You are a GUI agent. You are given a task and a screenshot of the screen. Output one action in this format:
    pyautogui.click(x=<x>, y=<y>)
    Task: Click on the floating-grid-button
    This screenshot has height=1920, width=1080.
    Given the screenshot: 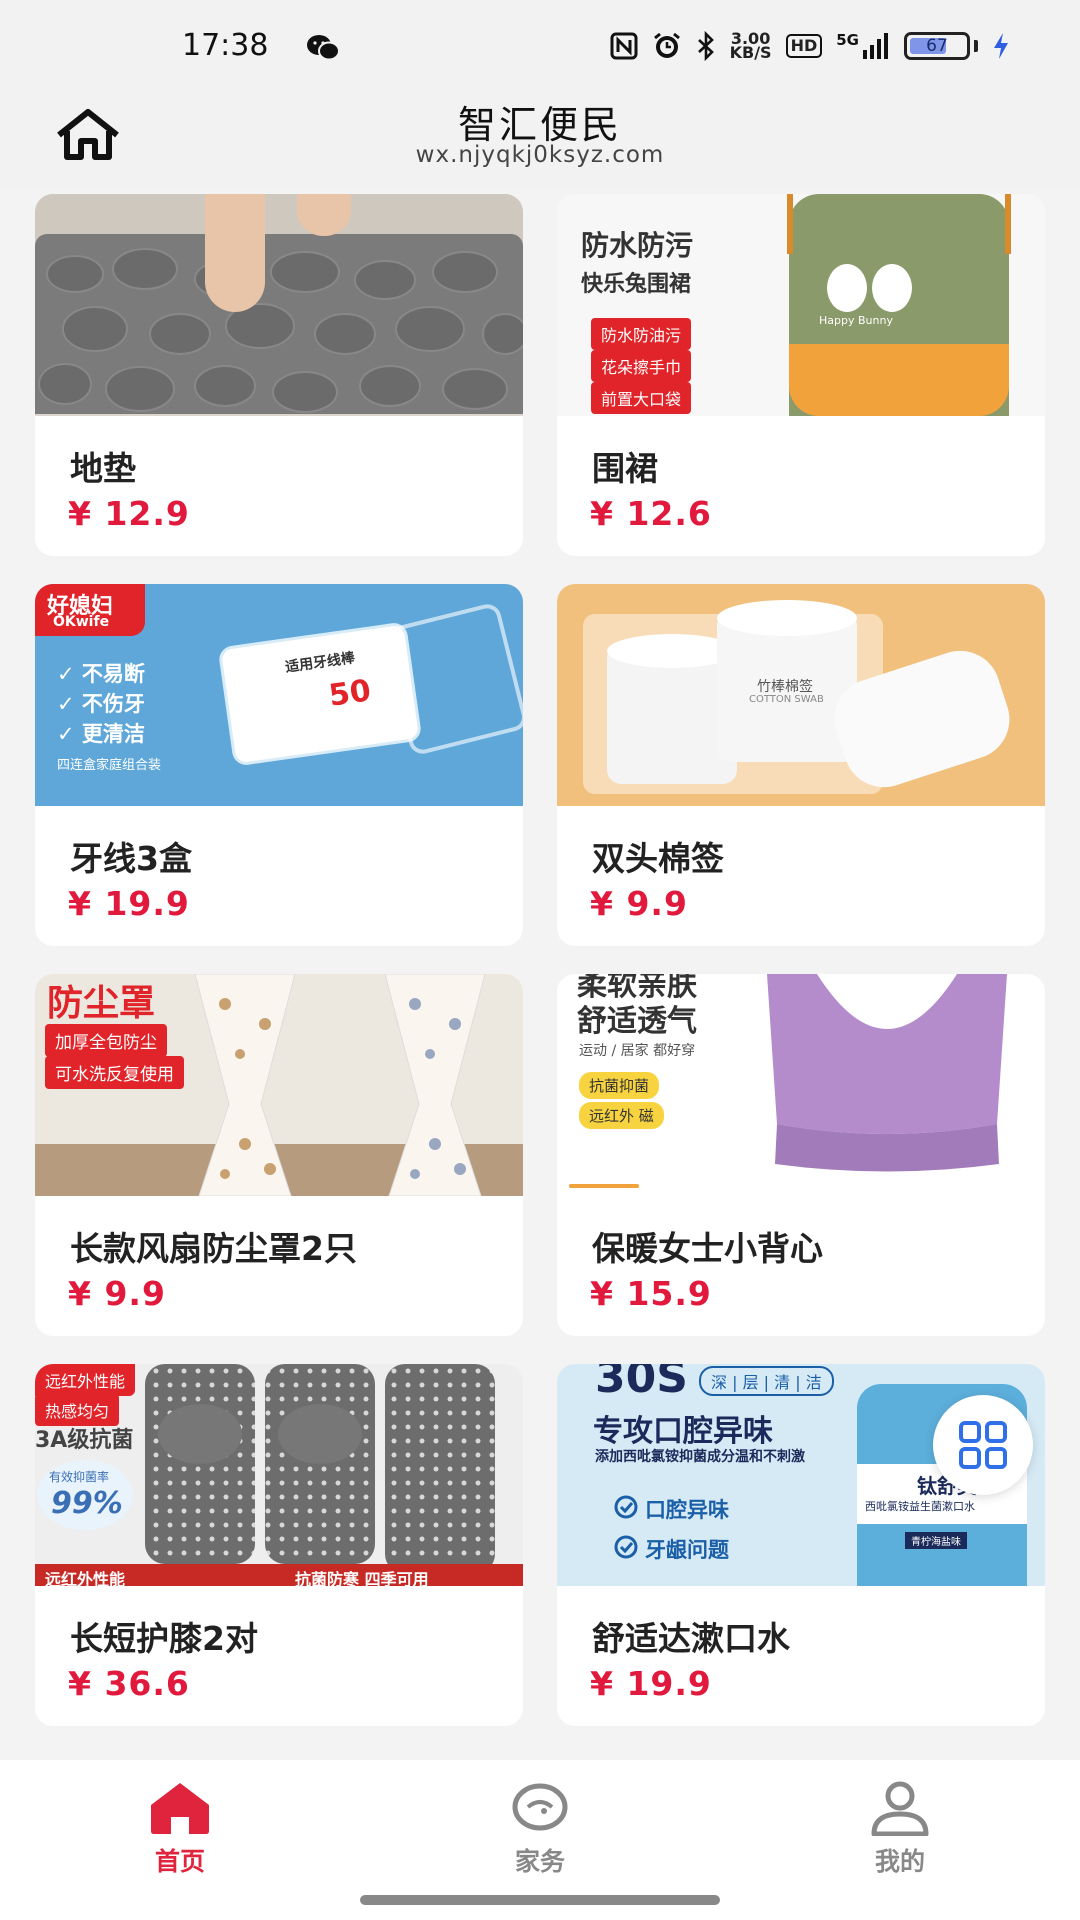 What is the action you would take?
    pyautogui.click(x=983, y=1445)
    